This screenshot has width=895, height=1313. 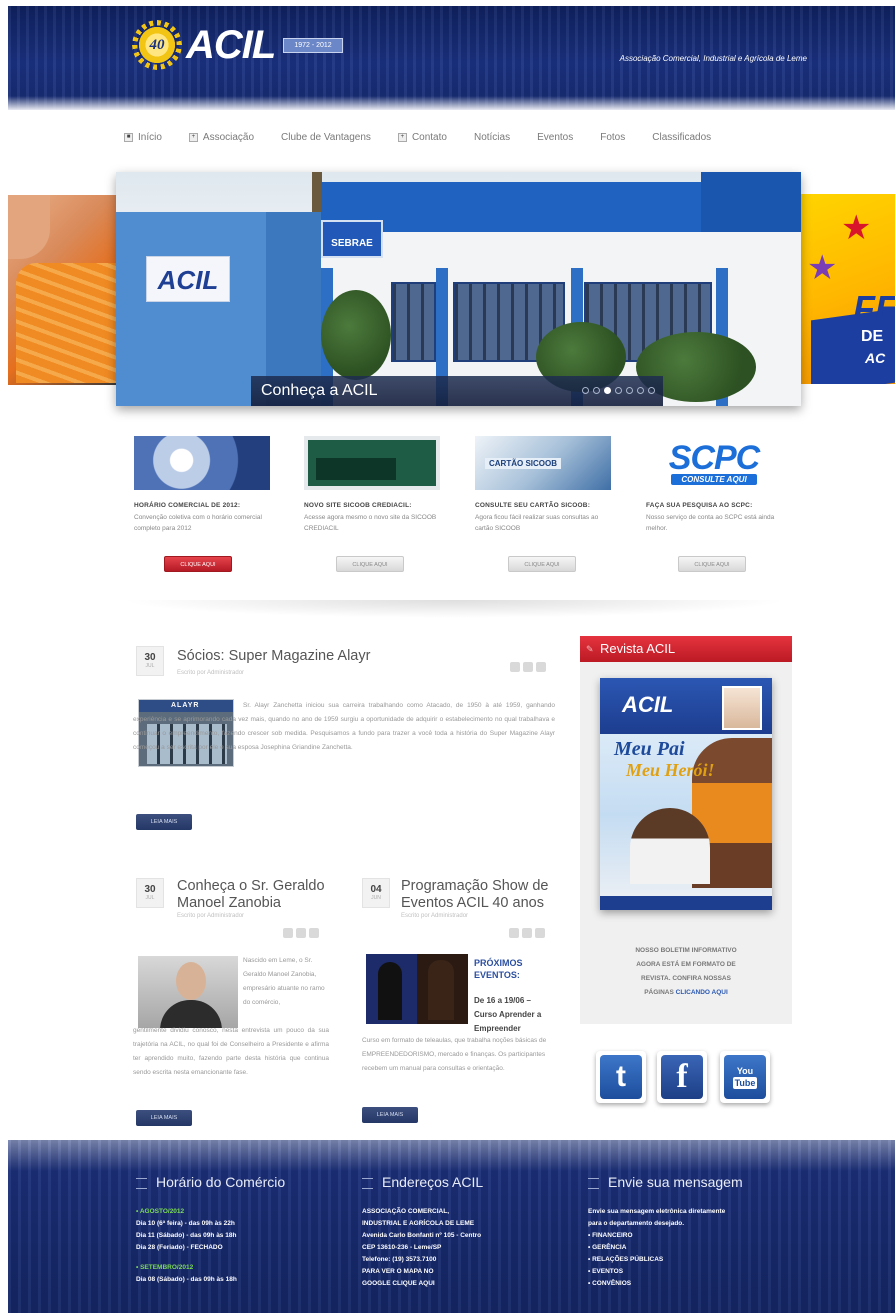 What do you see at coordinates (543, 463) in the screenshot?
I see `cartao-sicoob-image: CARTÃO SICOOB` at bounding box center [543, 463].